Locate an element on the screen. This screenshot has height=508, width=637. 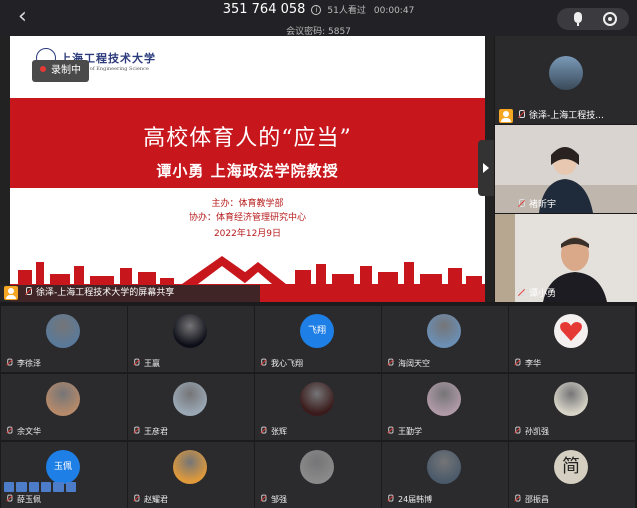
participant-tile: 孙凯强 is located at coordinates (572, 407).